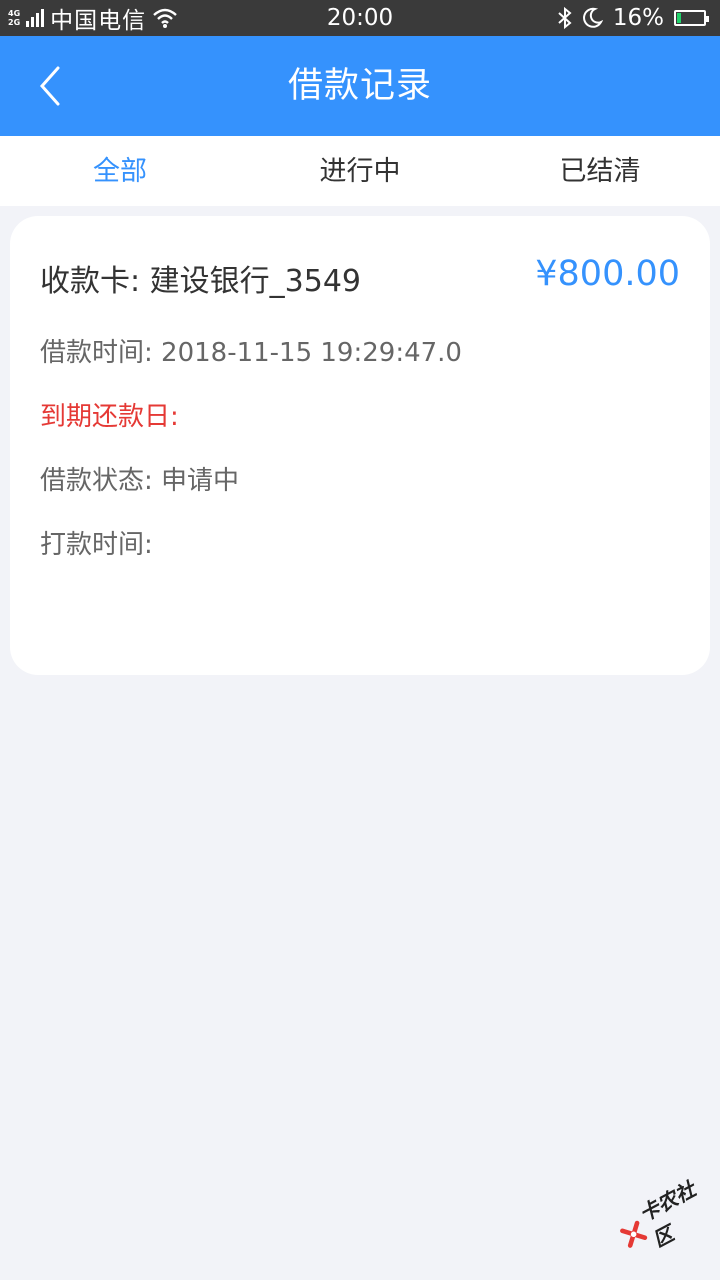 This screenshot has height=1280, width=720. Describe the element at coordinates (565, 18) in the screenshot. I see `bluetooth-icon` at that location.